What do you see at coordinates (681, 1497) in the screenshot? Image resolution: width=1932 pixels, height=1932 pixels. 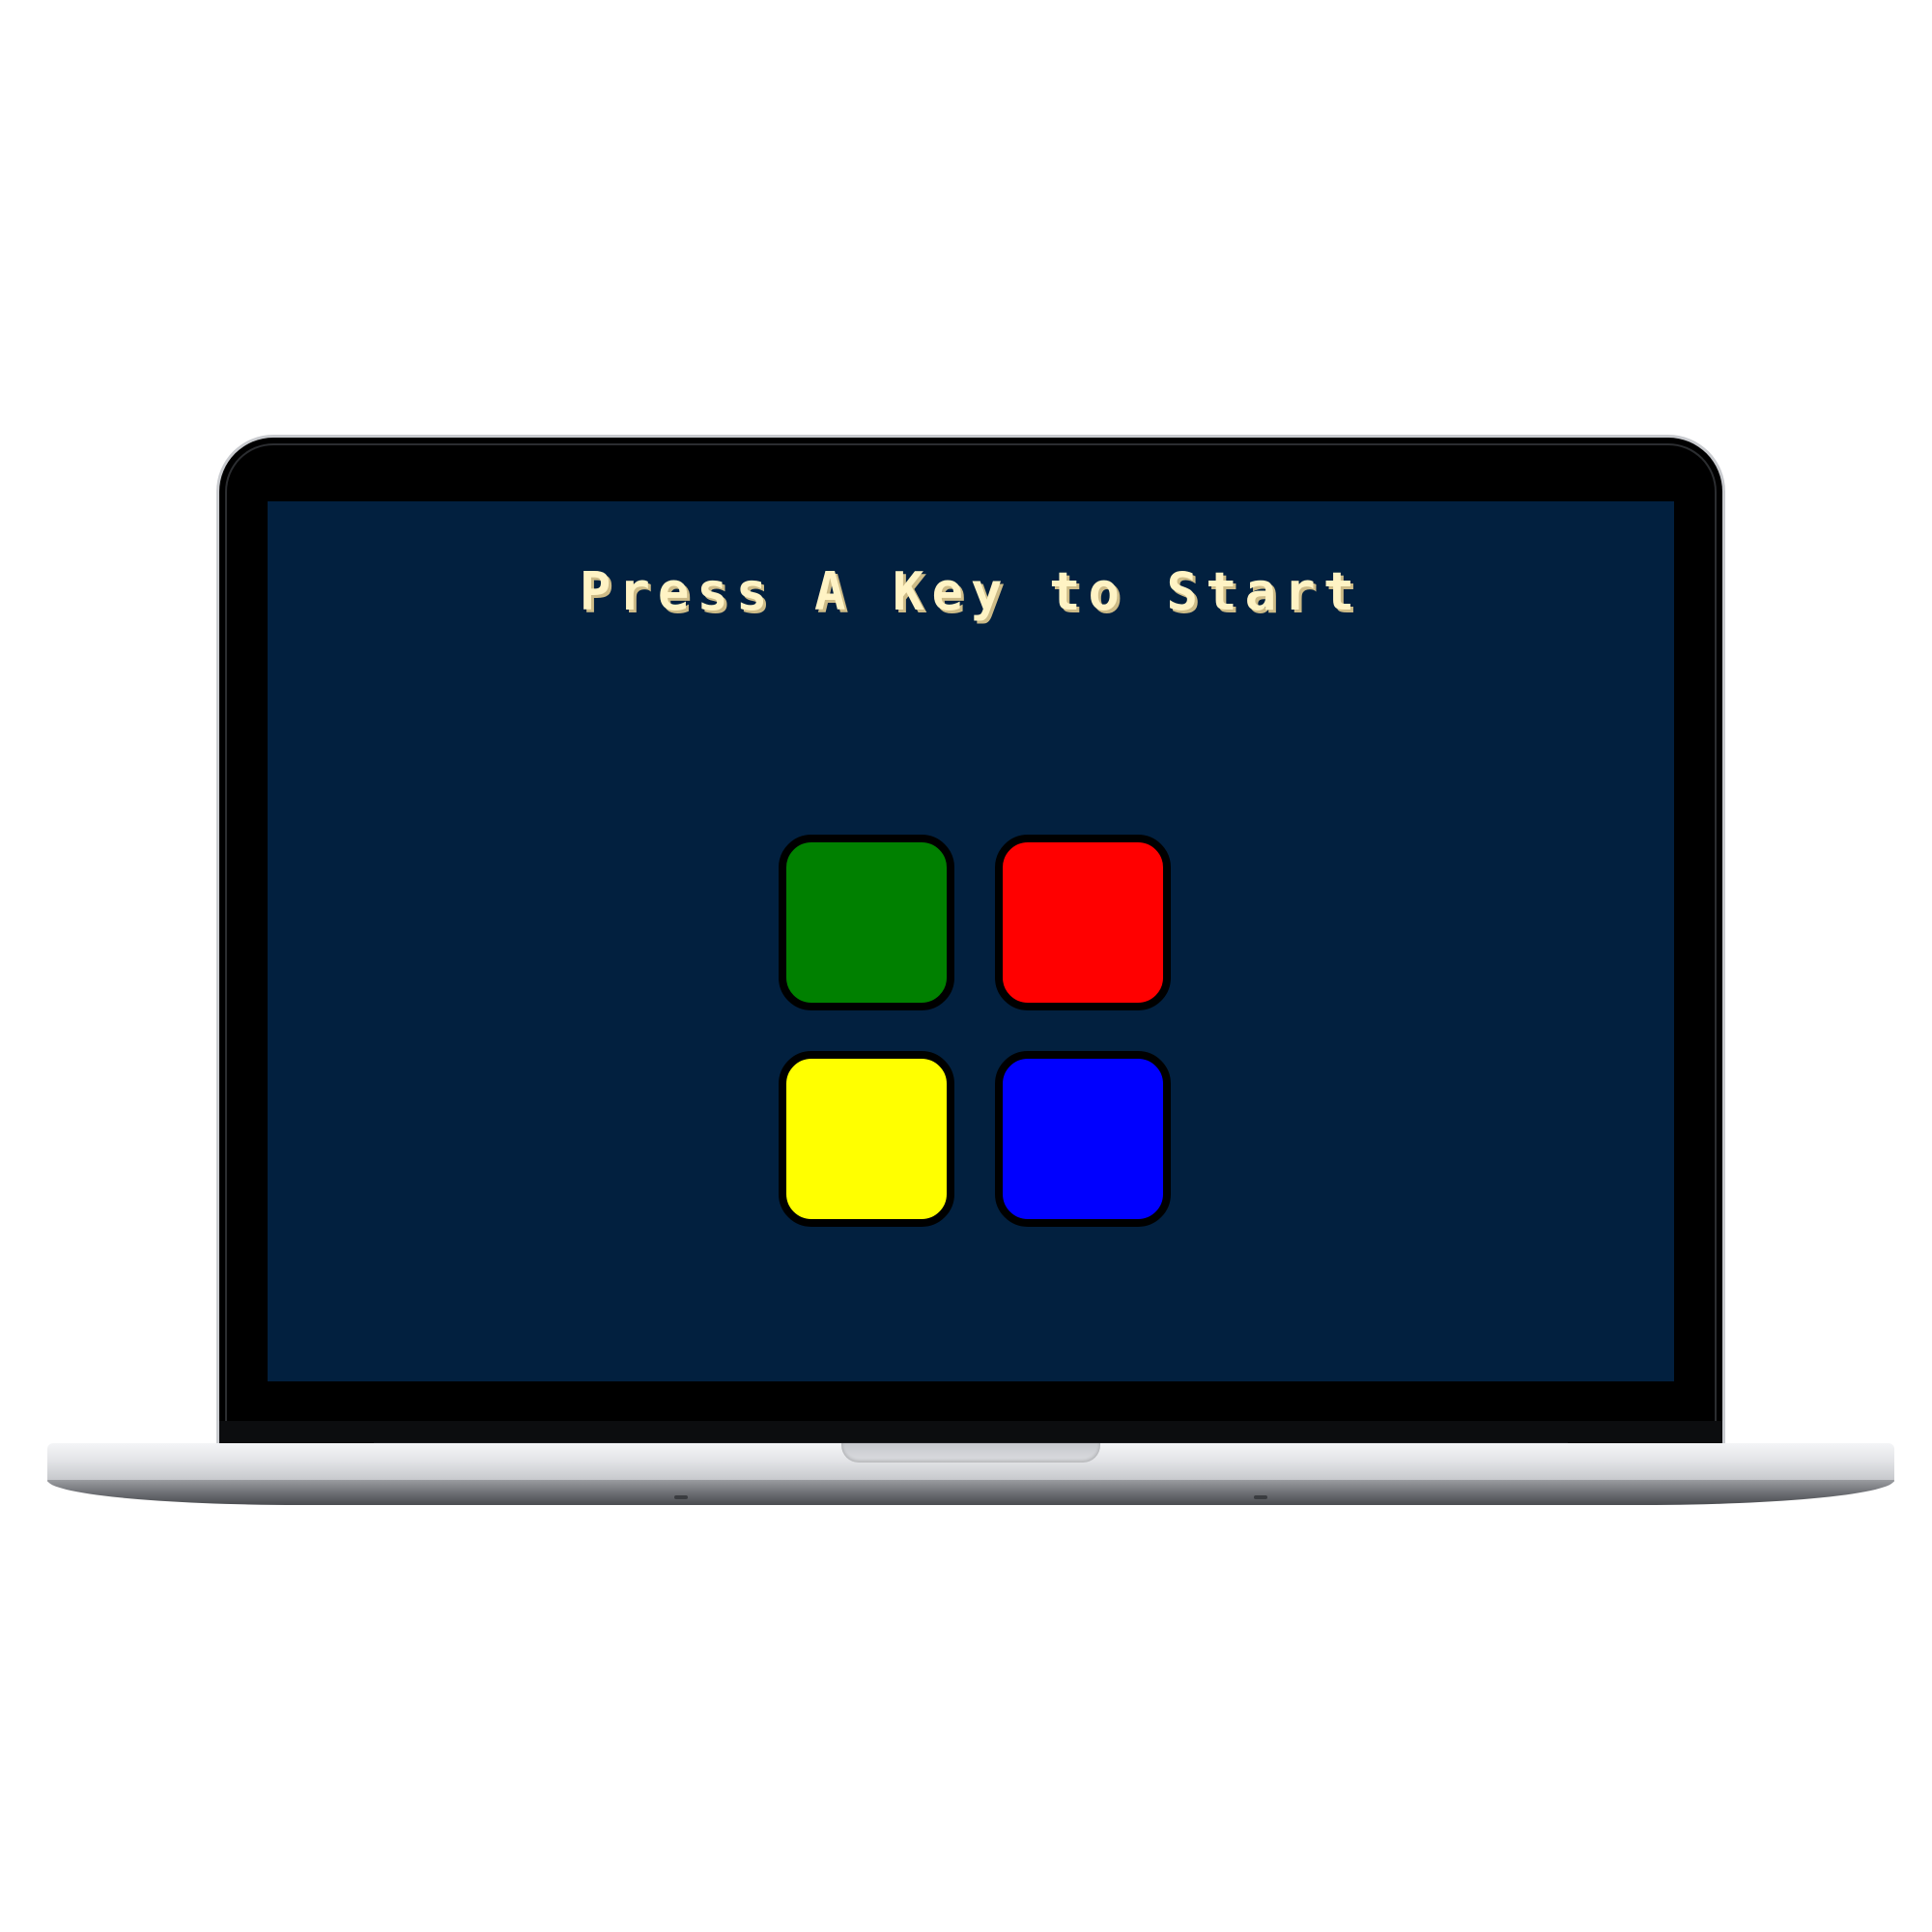 I see `base-foot-left` at bounding box center [681, 1497].